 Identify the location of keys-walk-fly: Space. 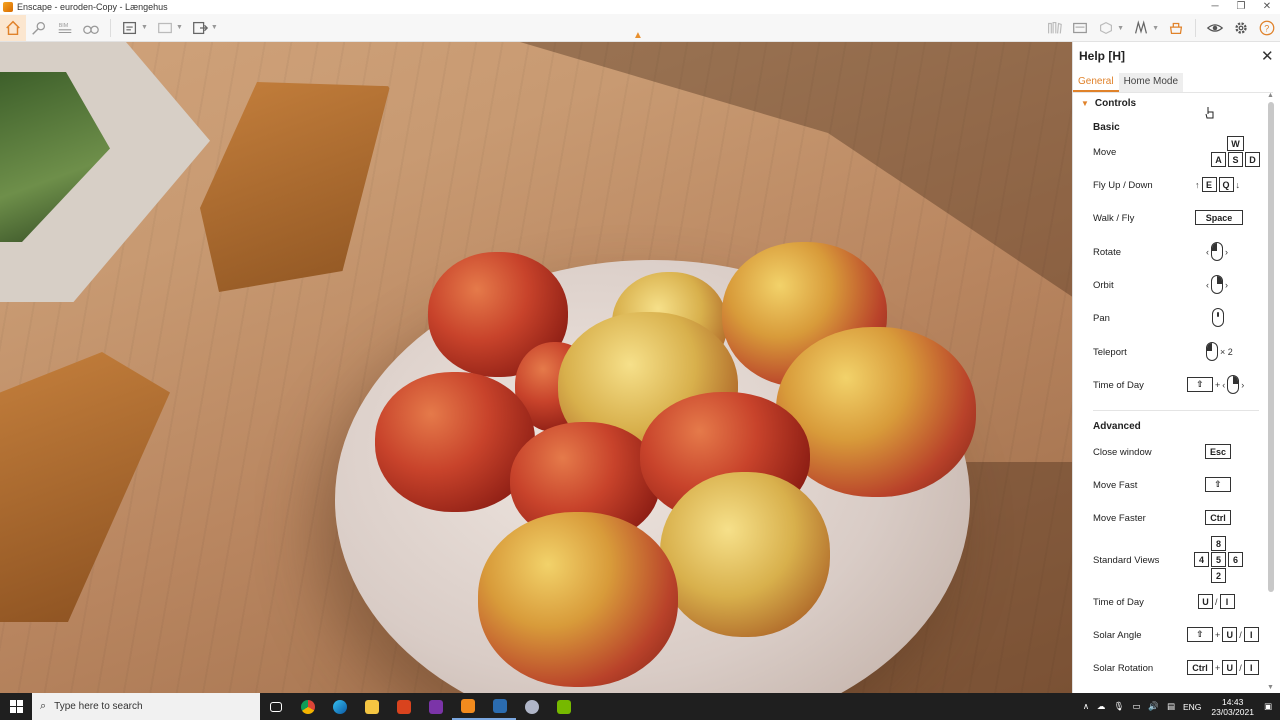
(1219, 217).